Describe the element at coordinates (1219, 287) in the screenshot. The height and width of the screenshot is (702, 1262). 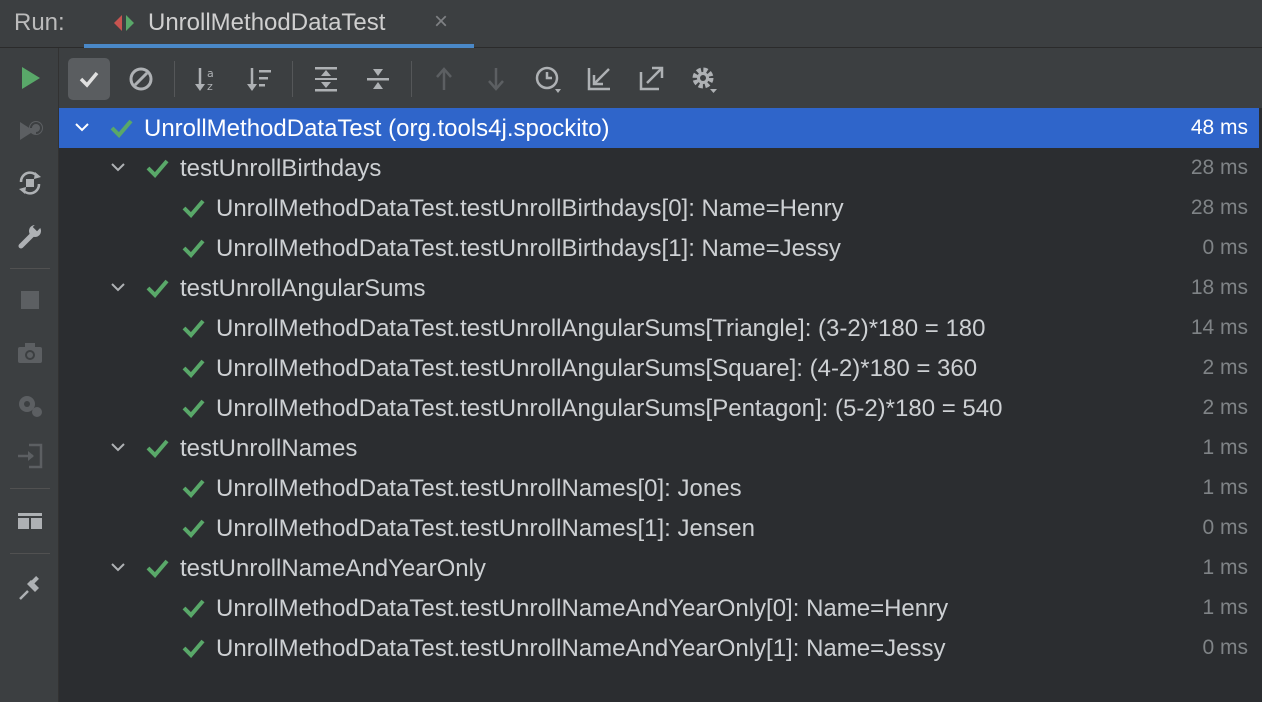
I see `test-duration: 18 ms` at that location.